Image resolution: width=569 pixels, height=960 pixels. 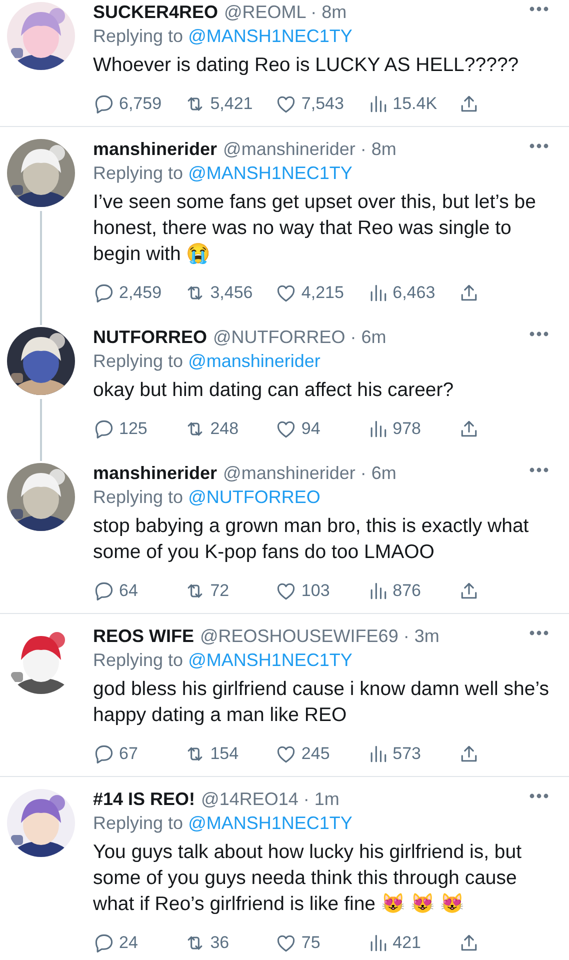 What do you see at coordinates (414, 293) in the screenshot?
I see `view-count: 6,463` at bounding box center [414, 293].